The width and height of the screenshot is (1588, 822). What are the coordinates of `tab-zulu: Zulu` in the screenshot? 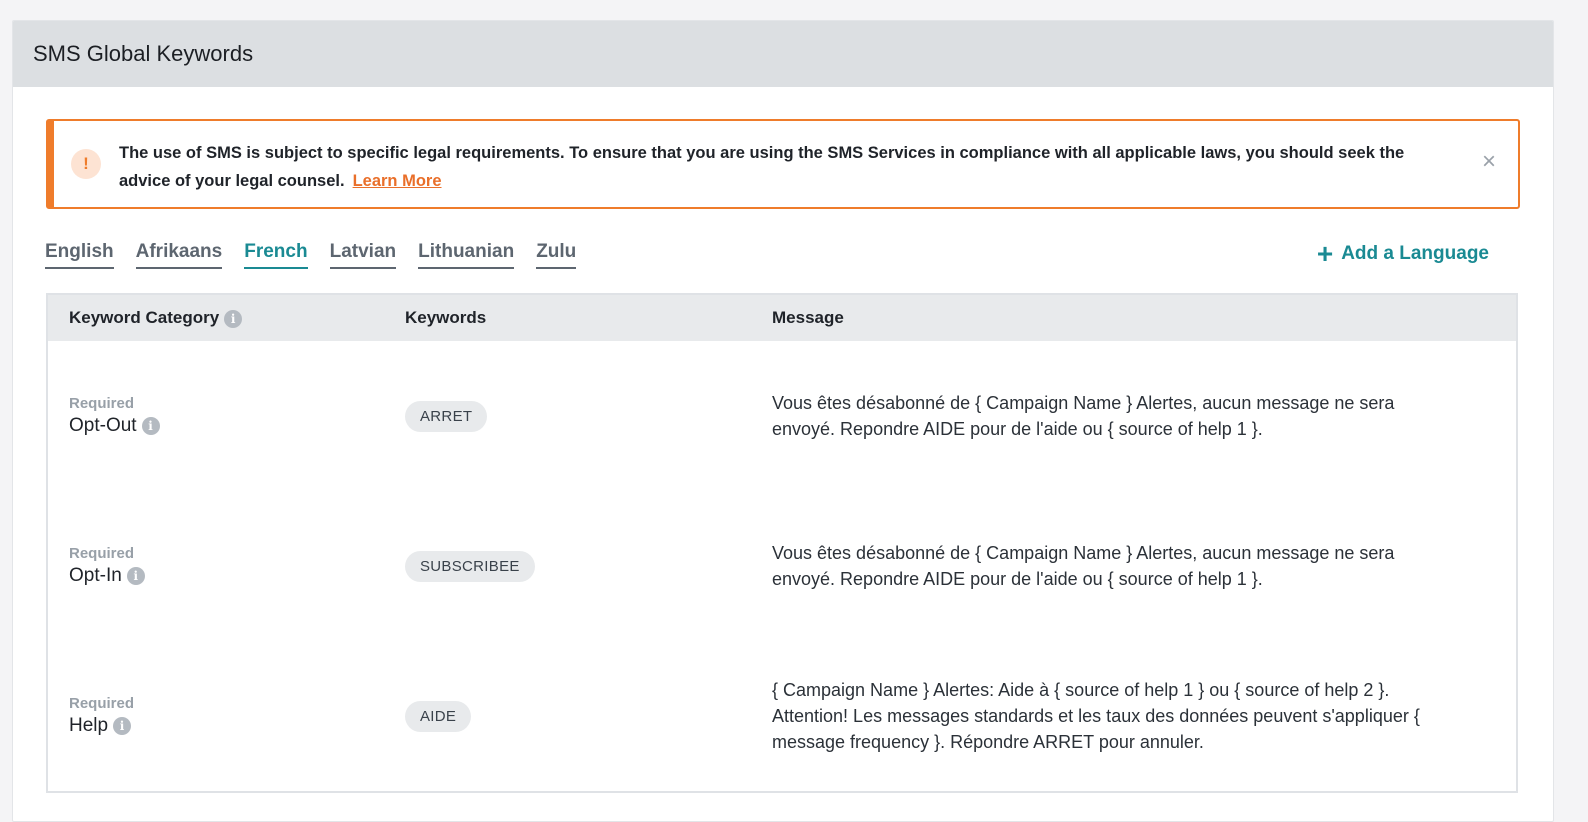 It's located at (556, 255).